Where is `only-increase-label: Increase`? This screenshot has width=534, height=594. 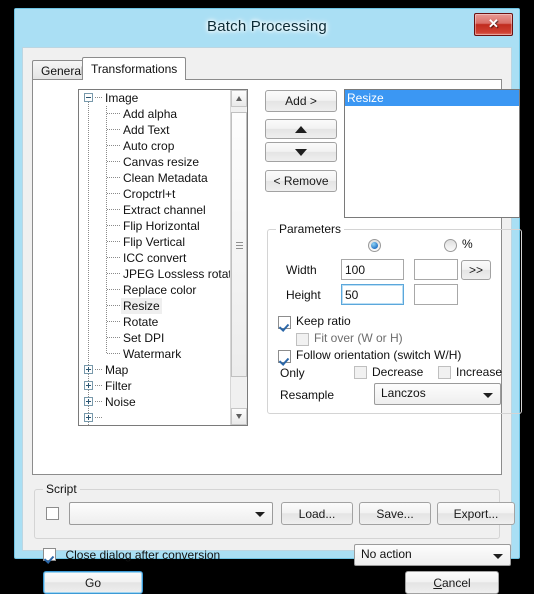 only-increase-label: Increase is located at coordinates (479, 372).